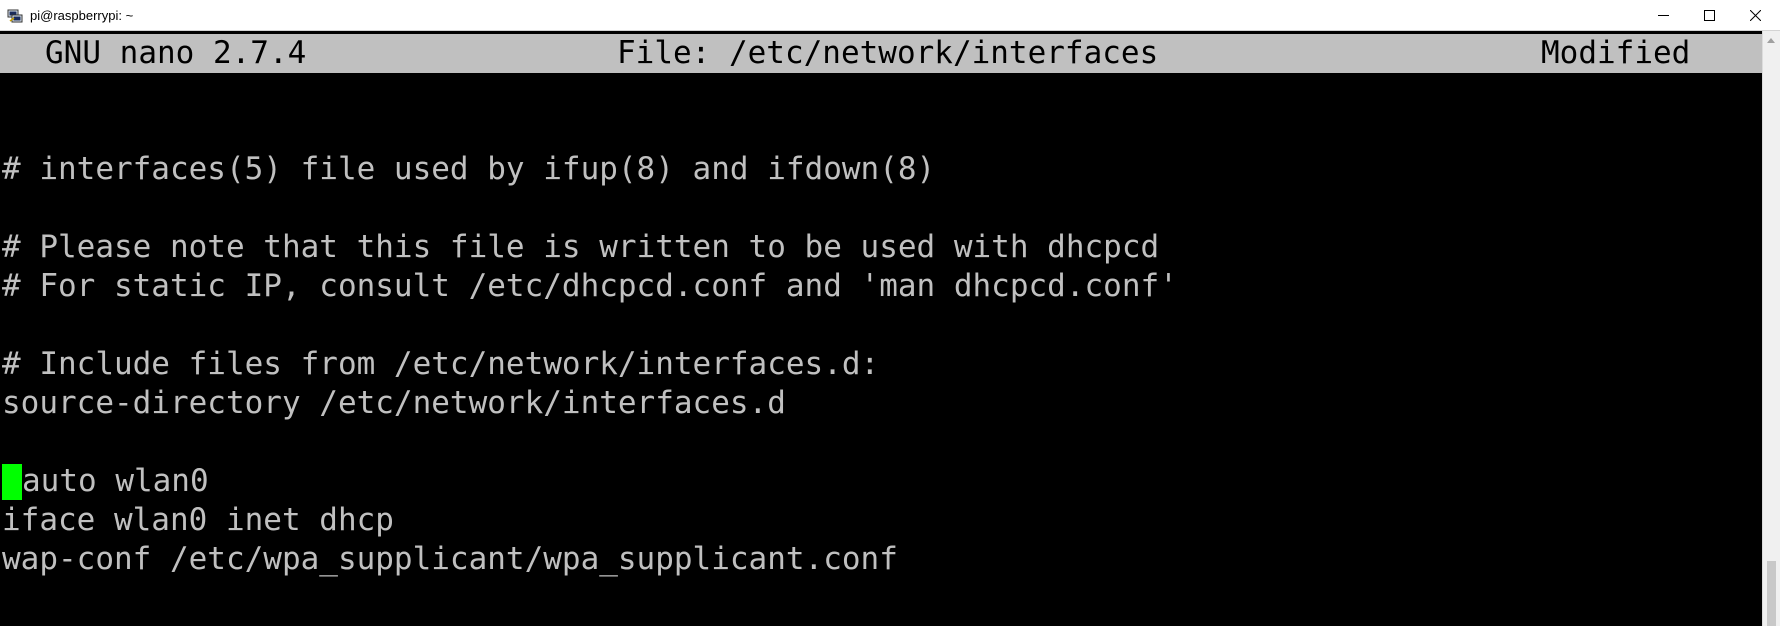 This screenshot has width=1780, height=626. I want to click on text-cursor, so click(12, 482).